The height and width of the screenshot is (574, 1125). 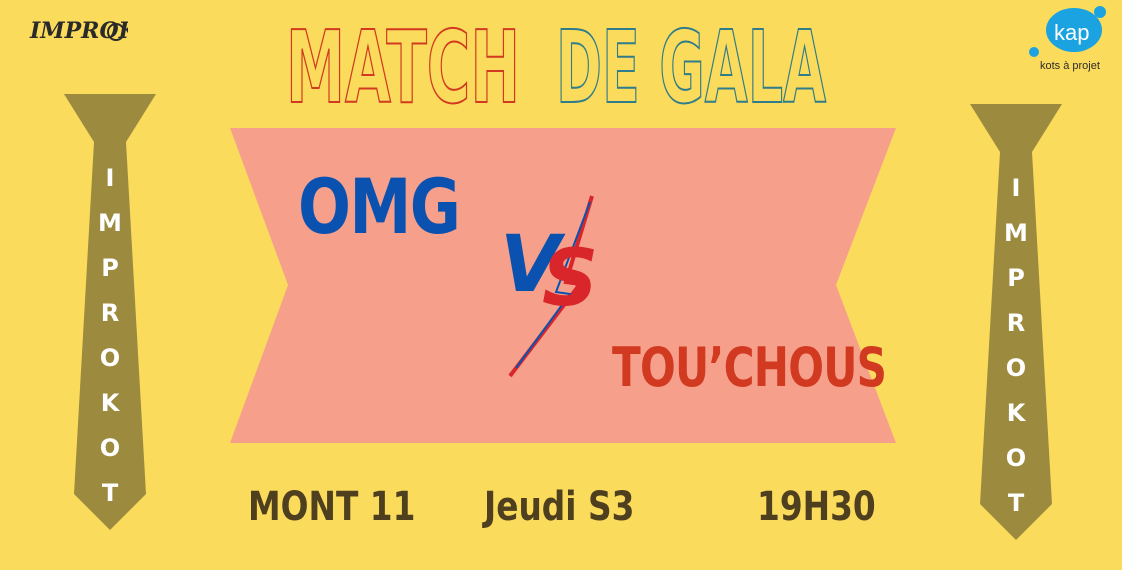 I want to click on improkot-logo: IMPROKOT, so click(x=101, y=29).